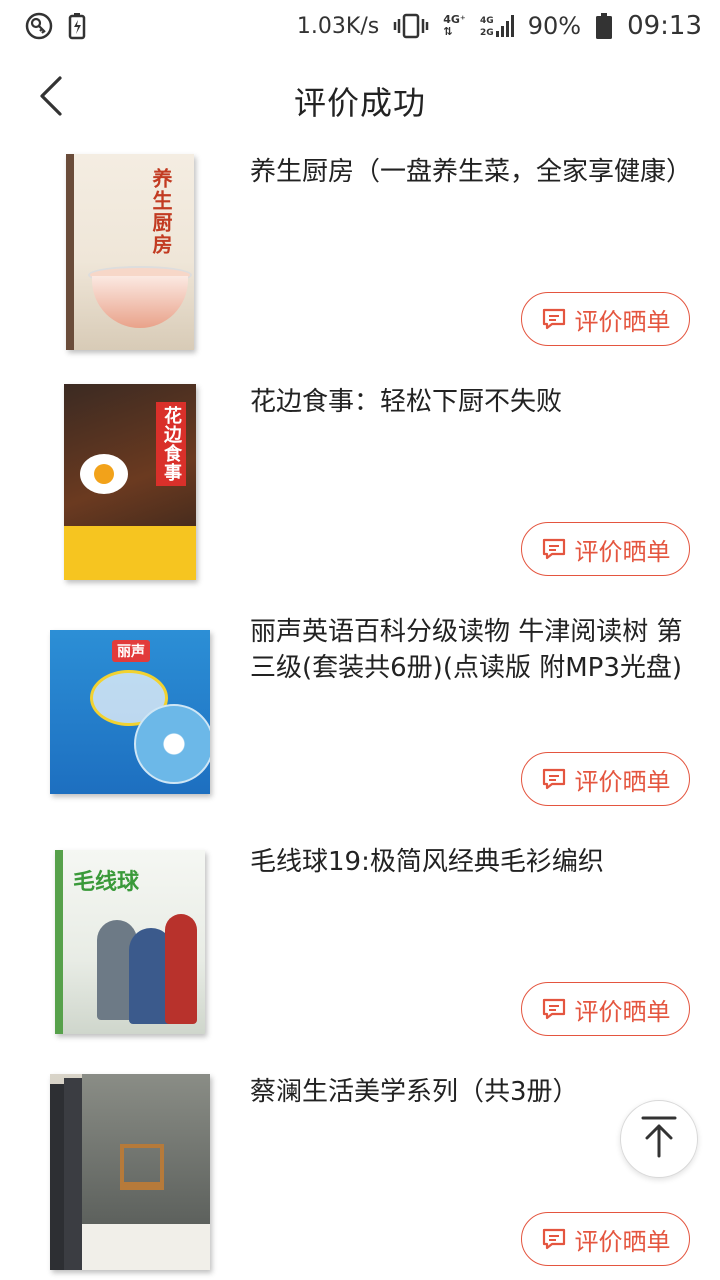 The width and height of the screenshot is (720, 1280). I want to click on product-title: 蔡澜生活美学系列（共3册）, so click(470, 1092).